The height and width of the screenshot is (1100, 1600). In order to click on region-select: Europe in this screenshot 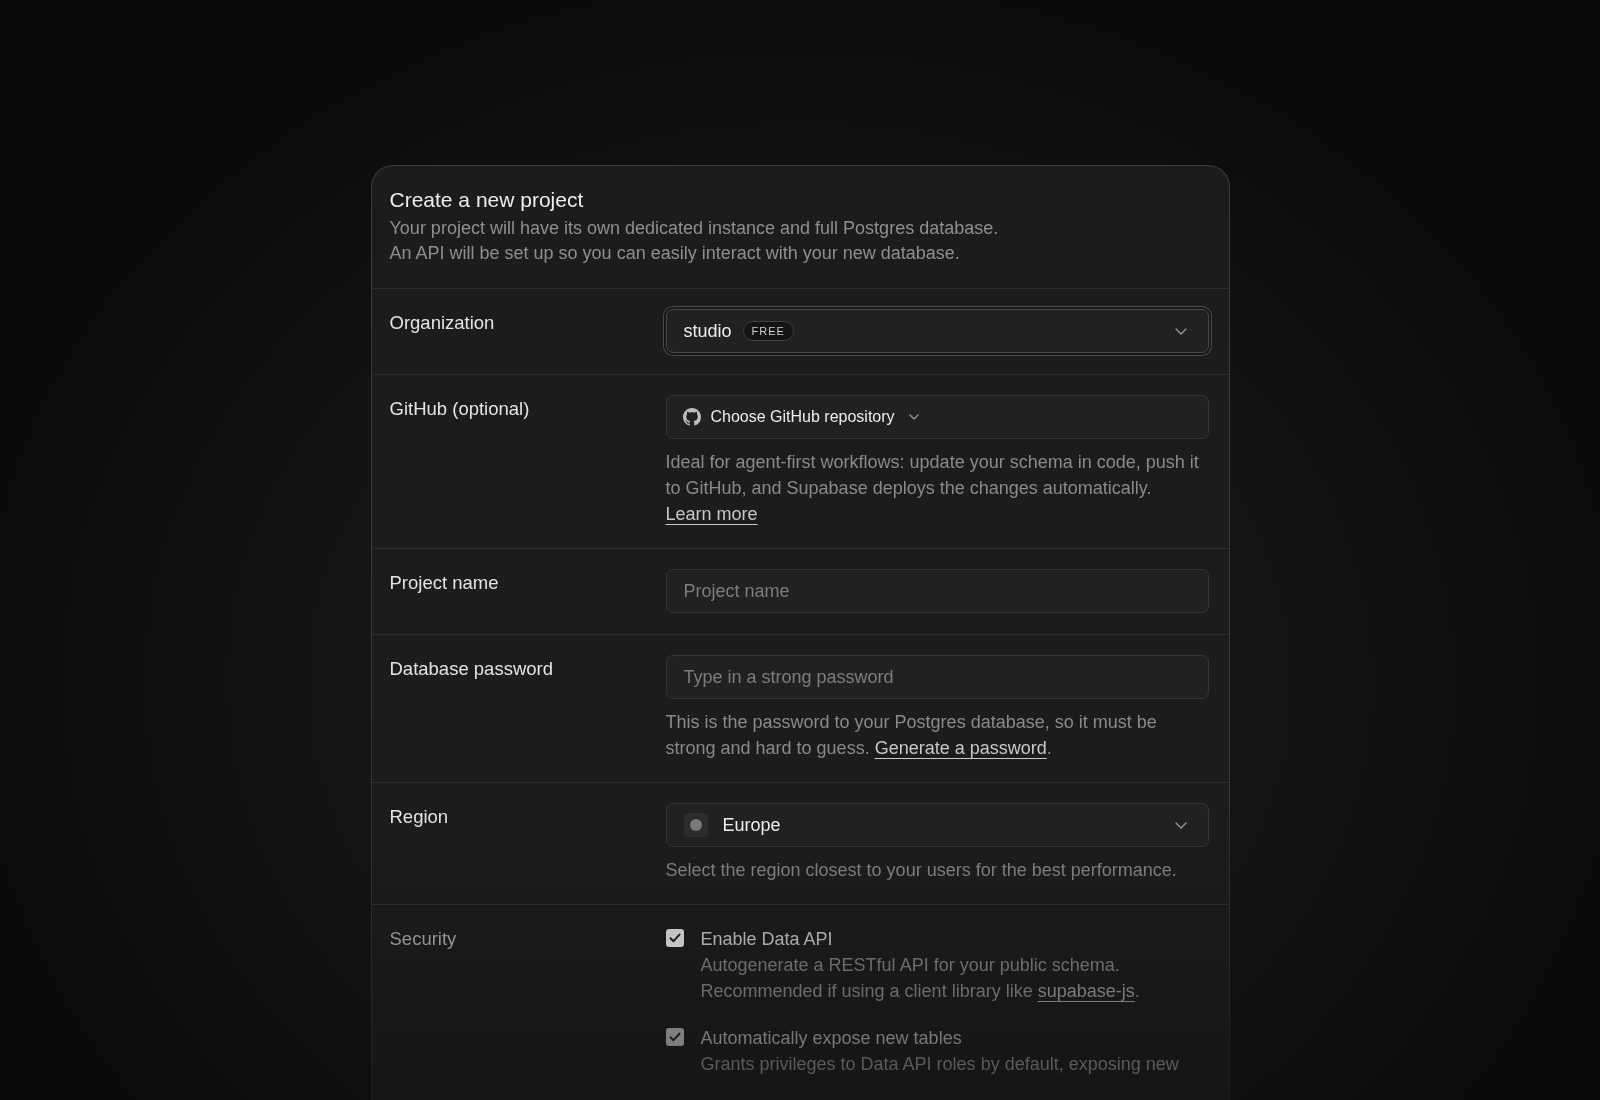, I will do `click(937, 825)`.